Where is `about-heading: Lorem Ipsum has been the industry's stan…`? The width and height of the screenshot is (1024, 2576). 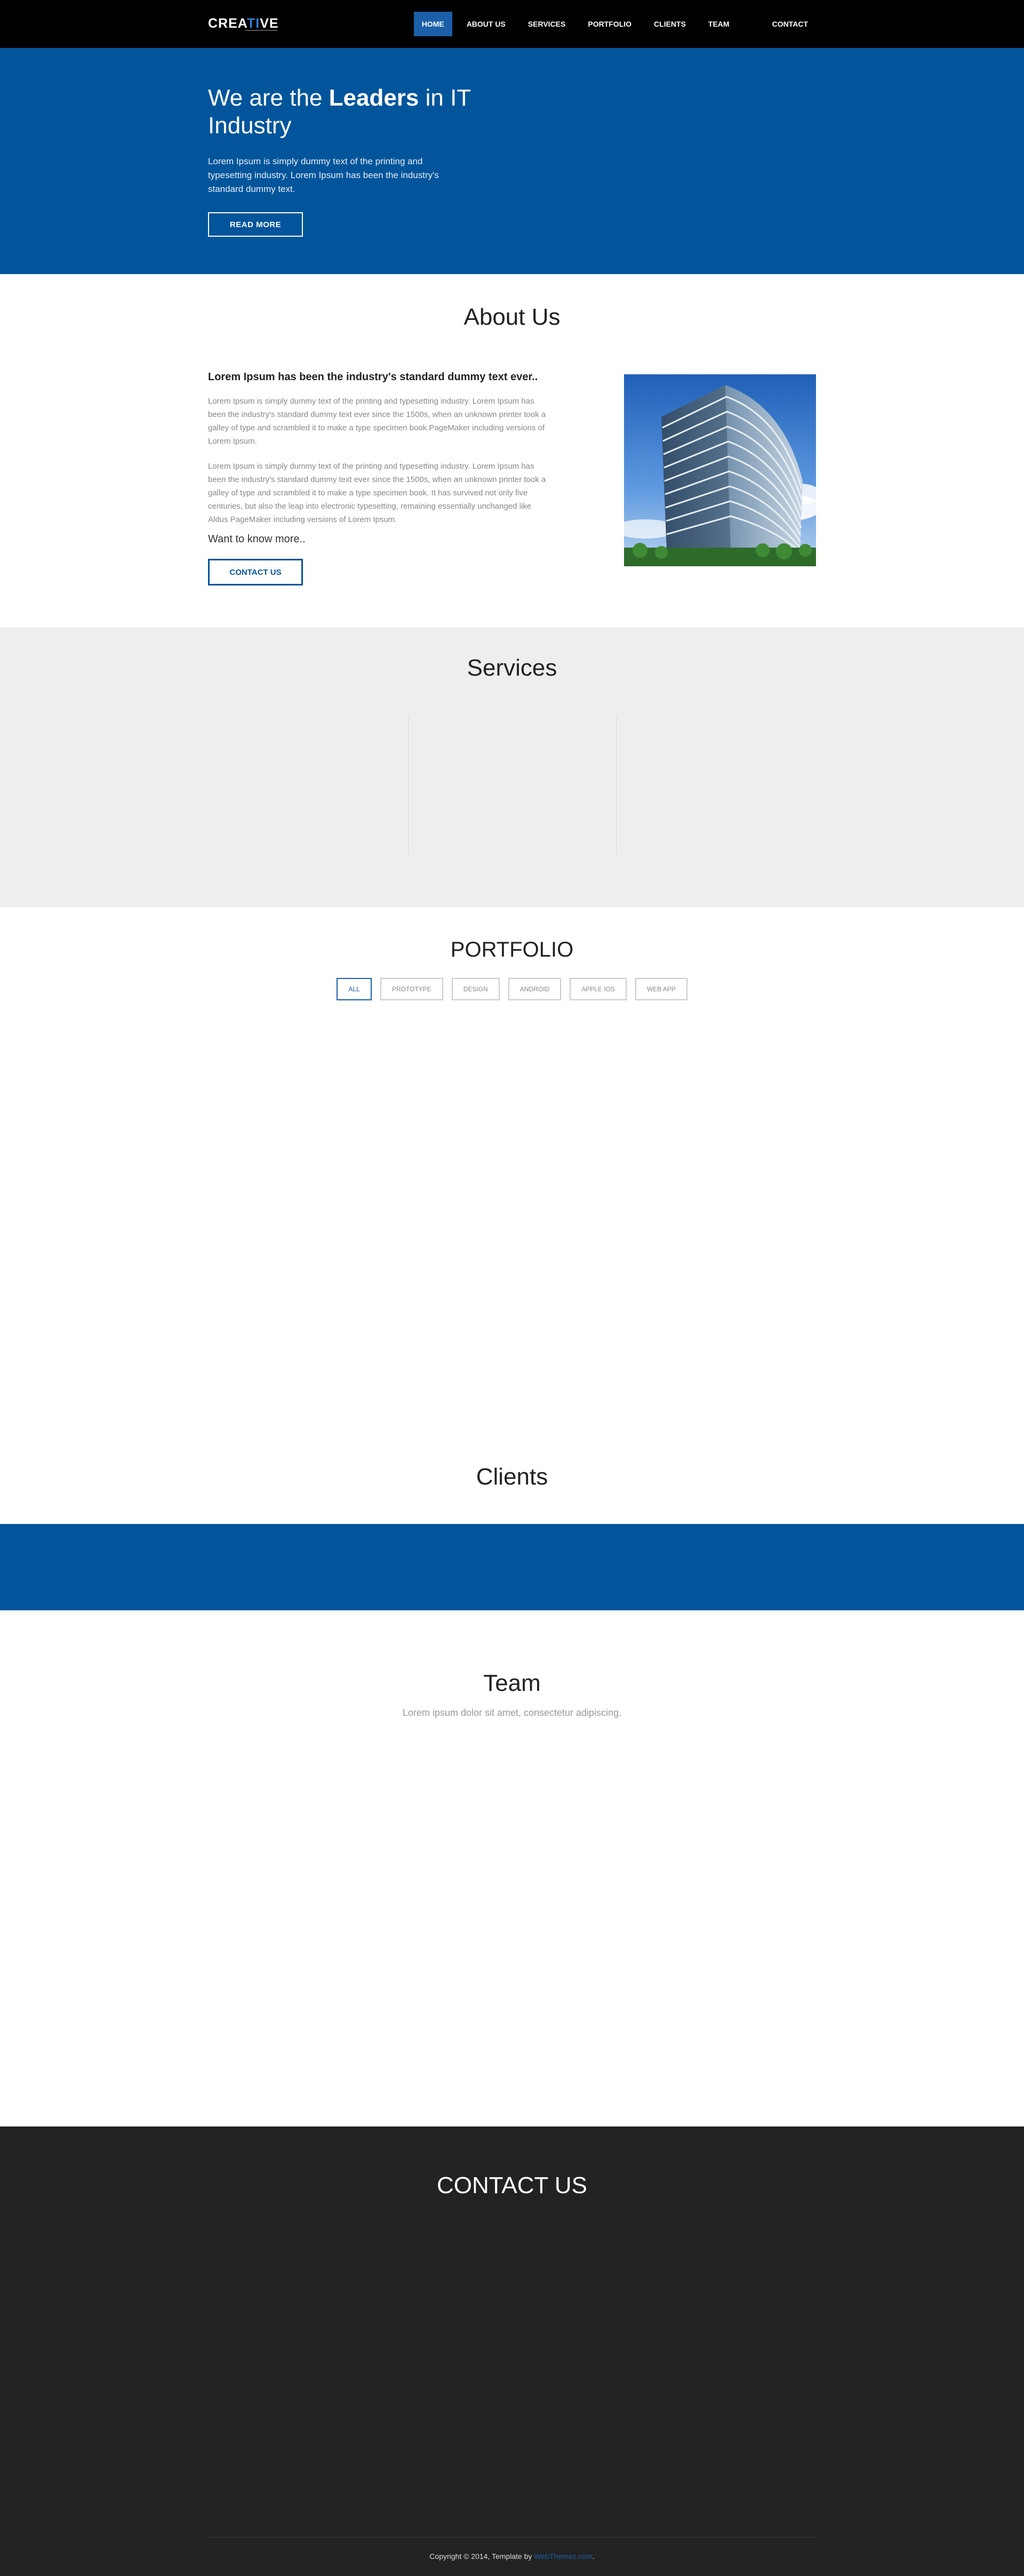
about-heading: Lorem Ipsum has been the industry's stan… is located at coordinates (373, 377).